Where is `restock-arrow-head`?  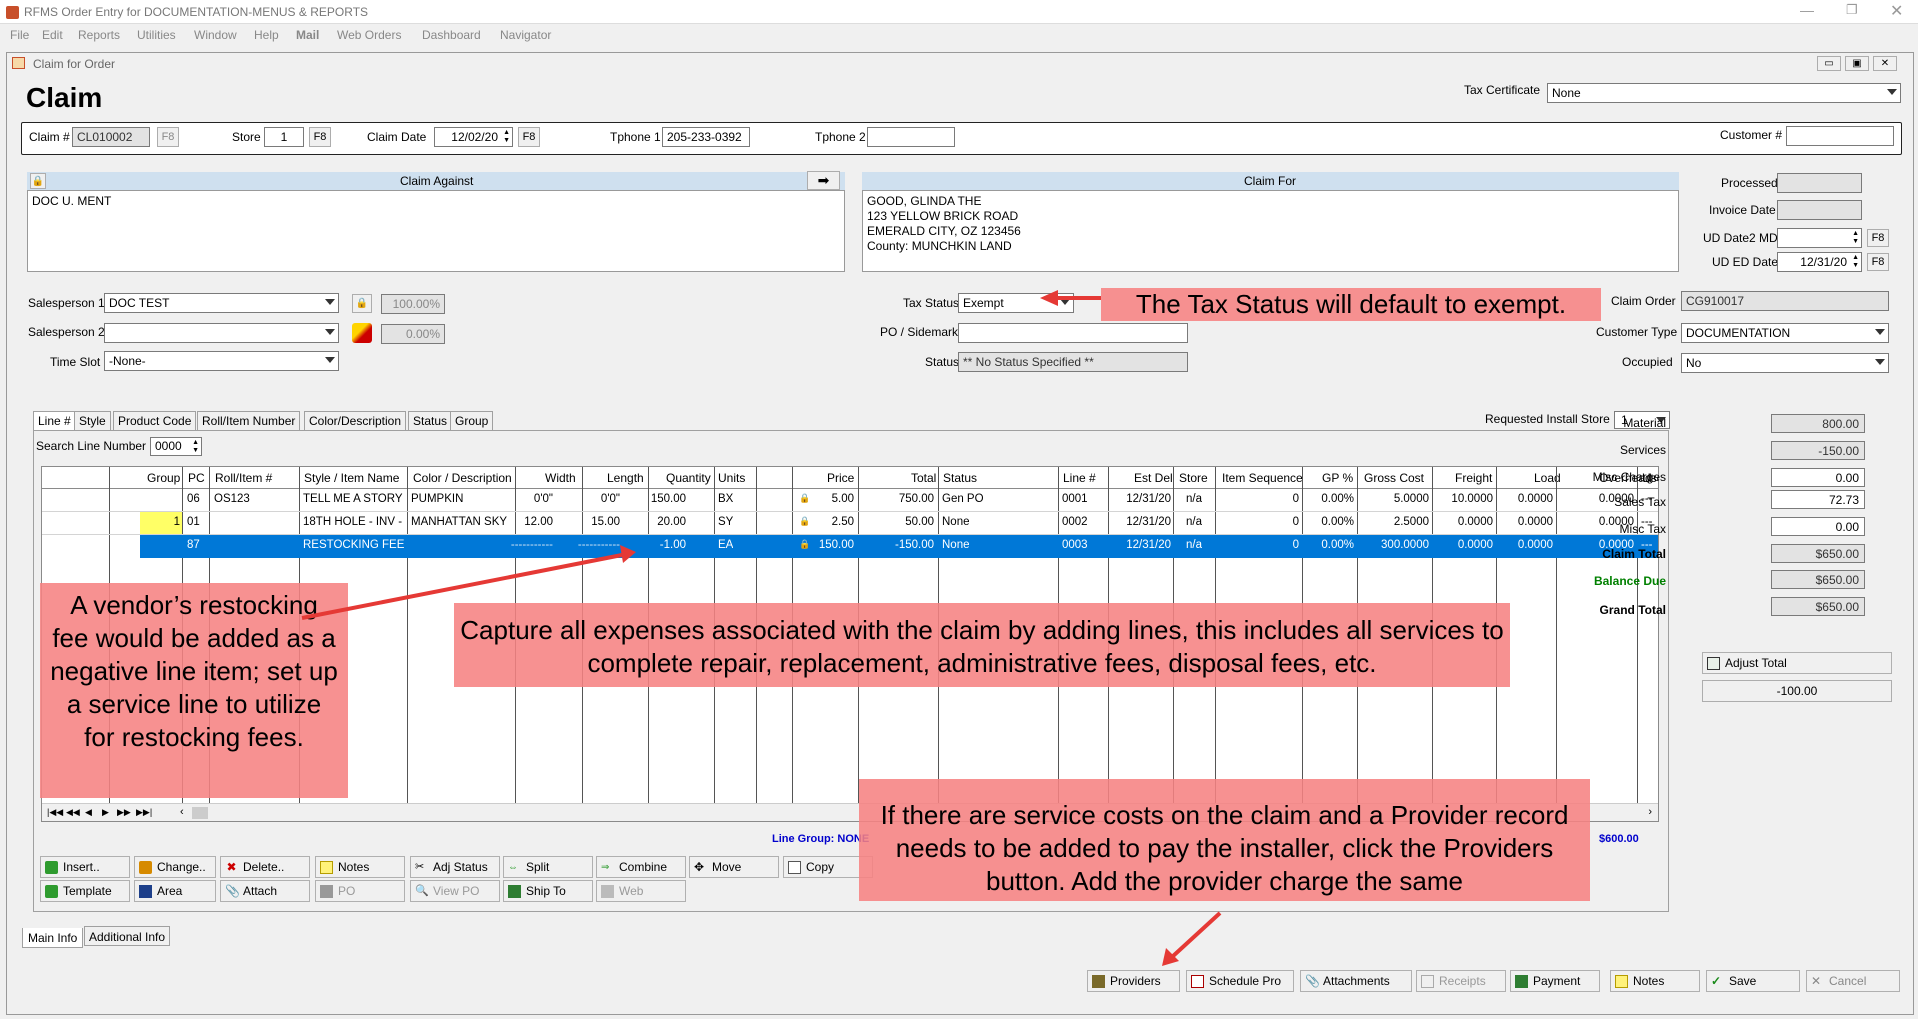 restock-arrow-head is located at coordinates (628, 554).